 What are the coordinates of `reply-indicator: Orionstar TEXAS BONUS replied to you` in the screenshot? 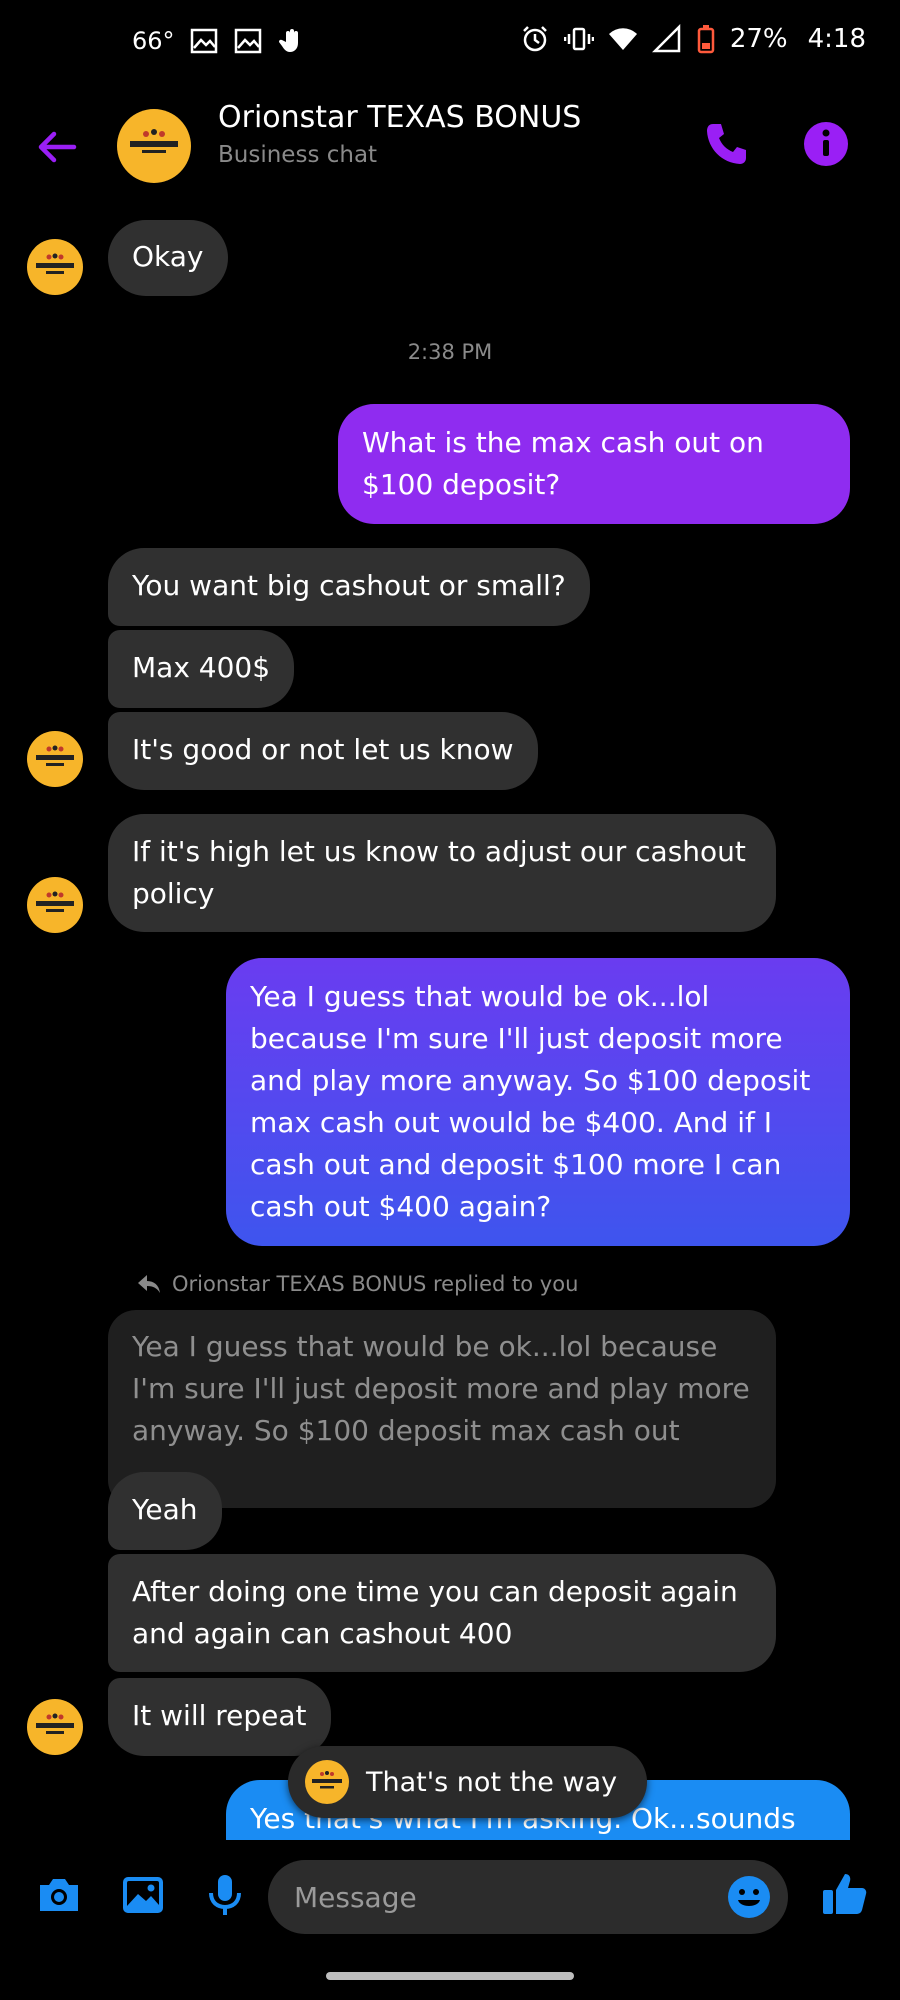 It's located at (357, 1284).